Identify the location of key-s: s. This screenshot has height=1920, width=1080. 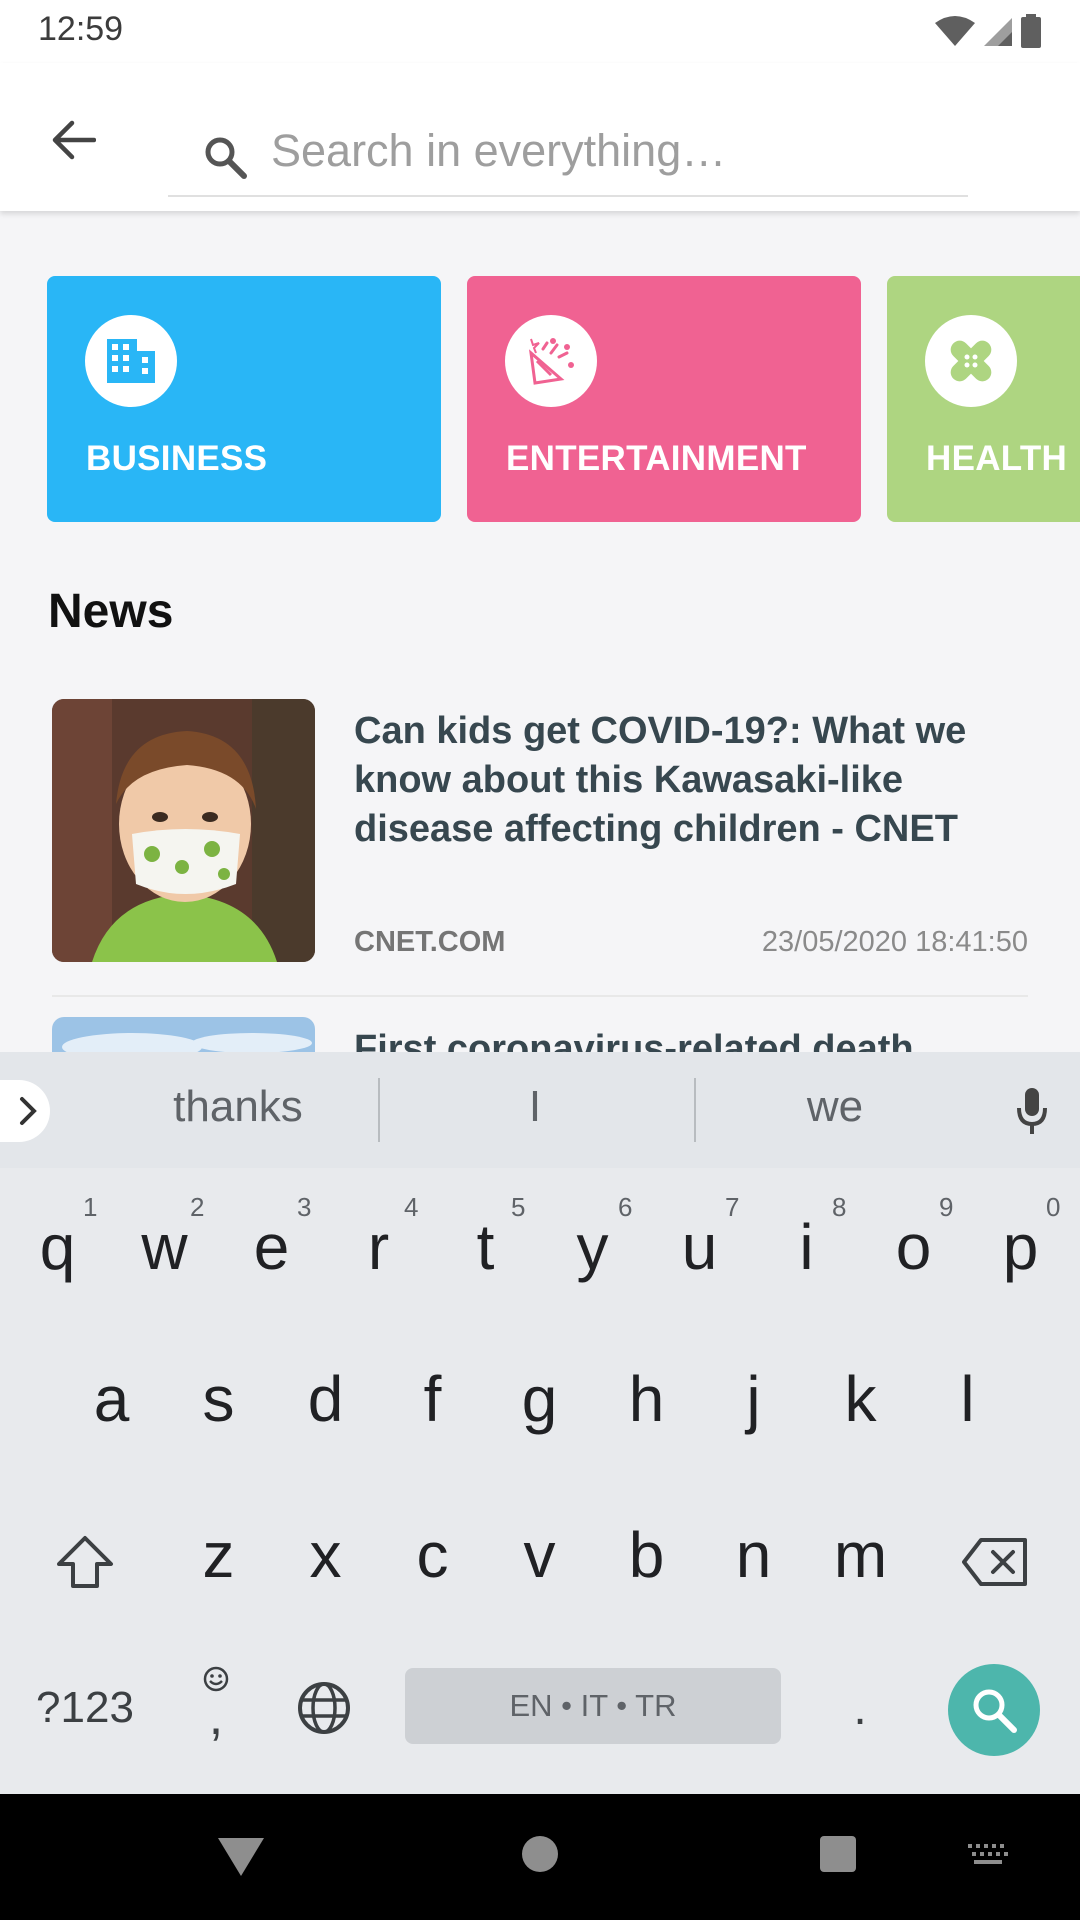
(218, 1399).